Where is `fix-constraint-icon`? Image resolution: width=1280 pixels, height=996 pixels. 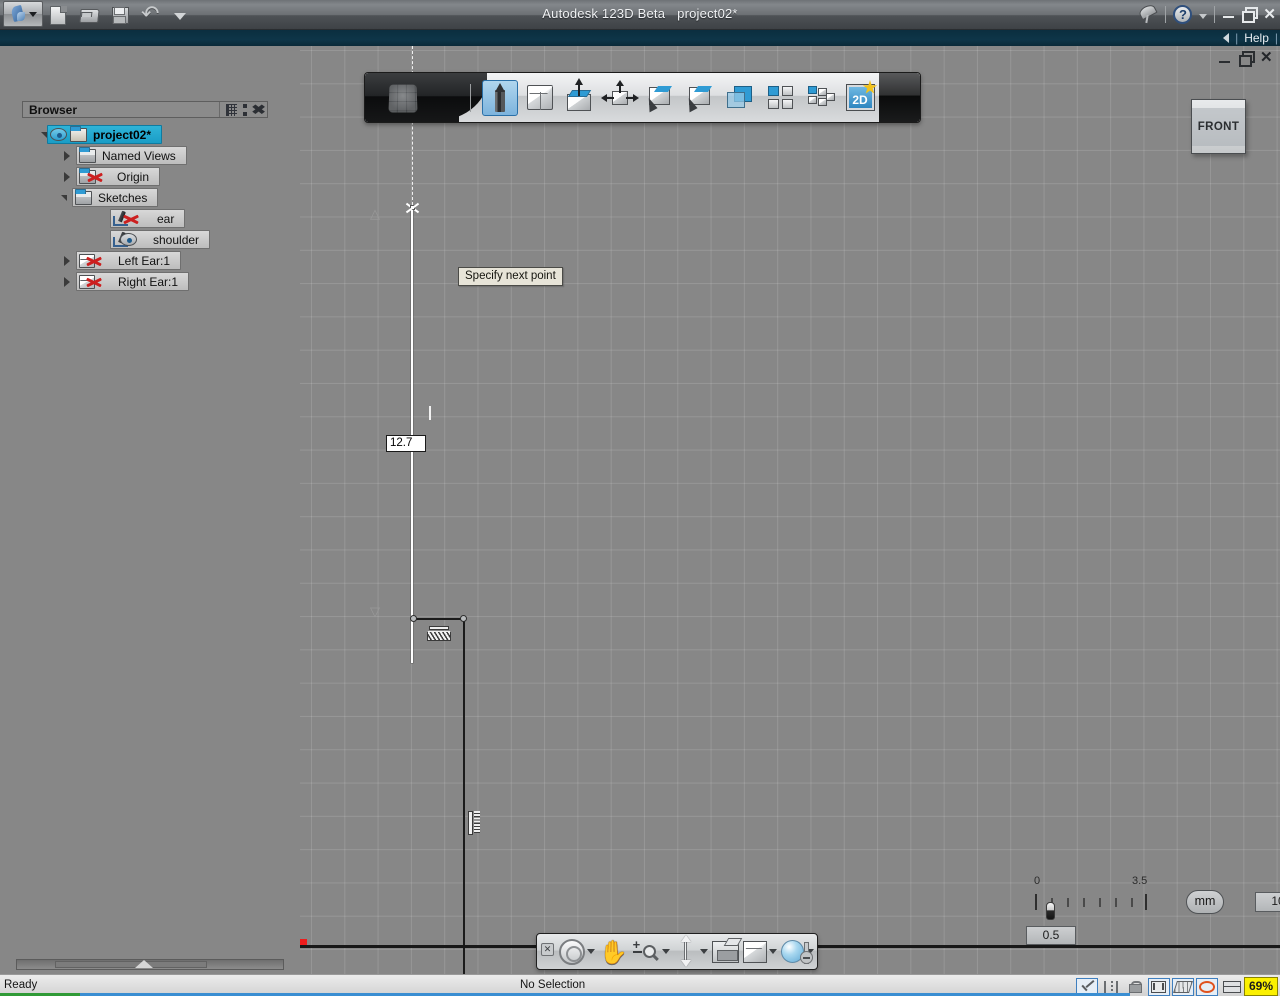 fix-constraint-icon is located at coordinates (439, 633).